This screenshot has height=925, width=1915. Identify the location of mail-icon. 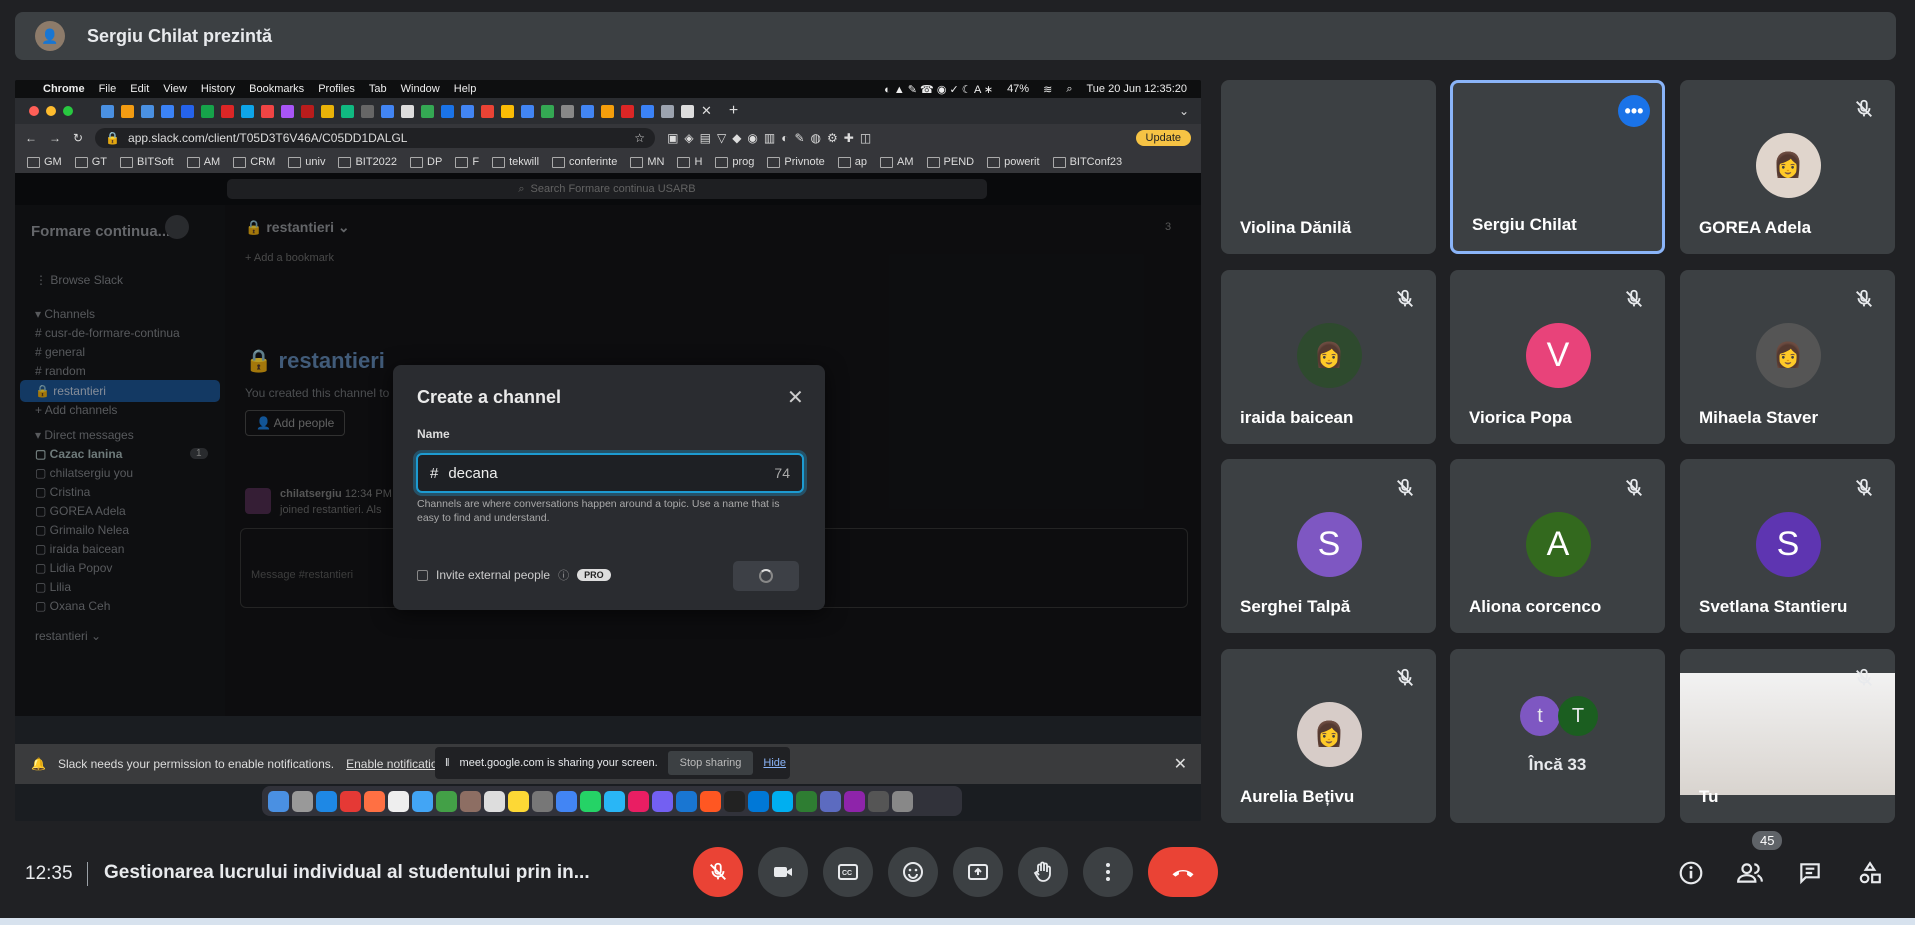
(422, 801).